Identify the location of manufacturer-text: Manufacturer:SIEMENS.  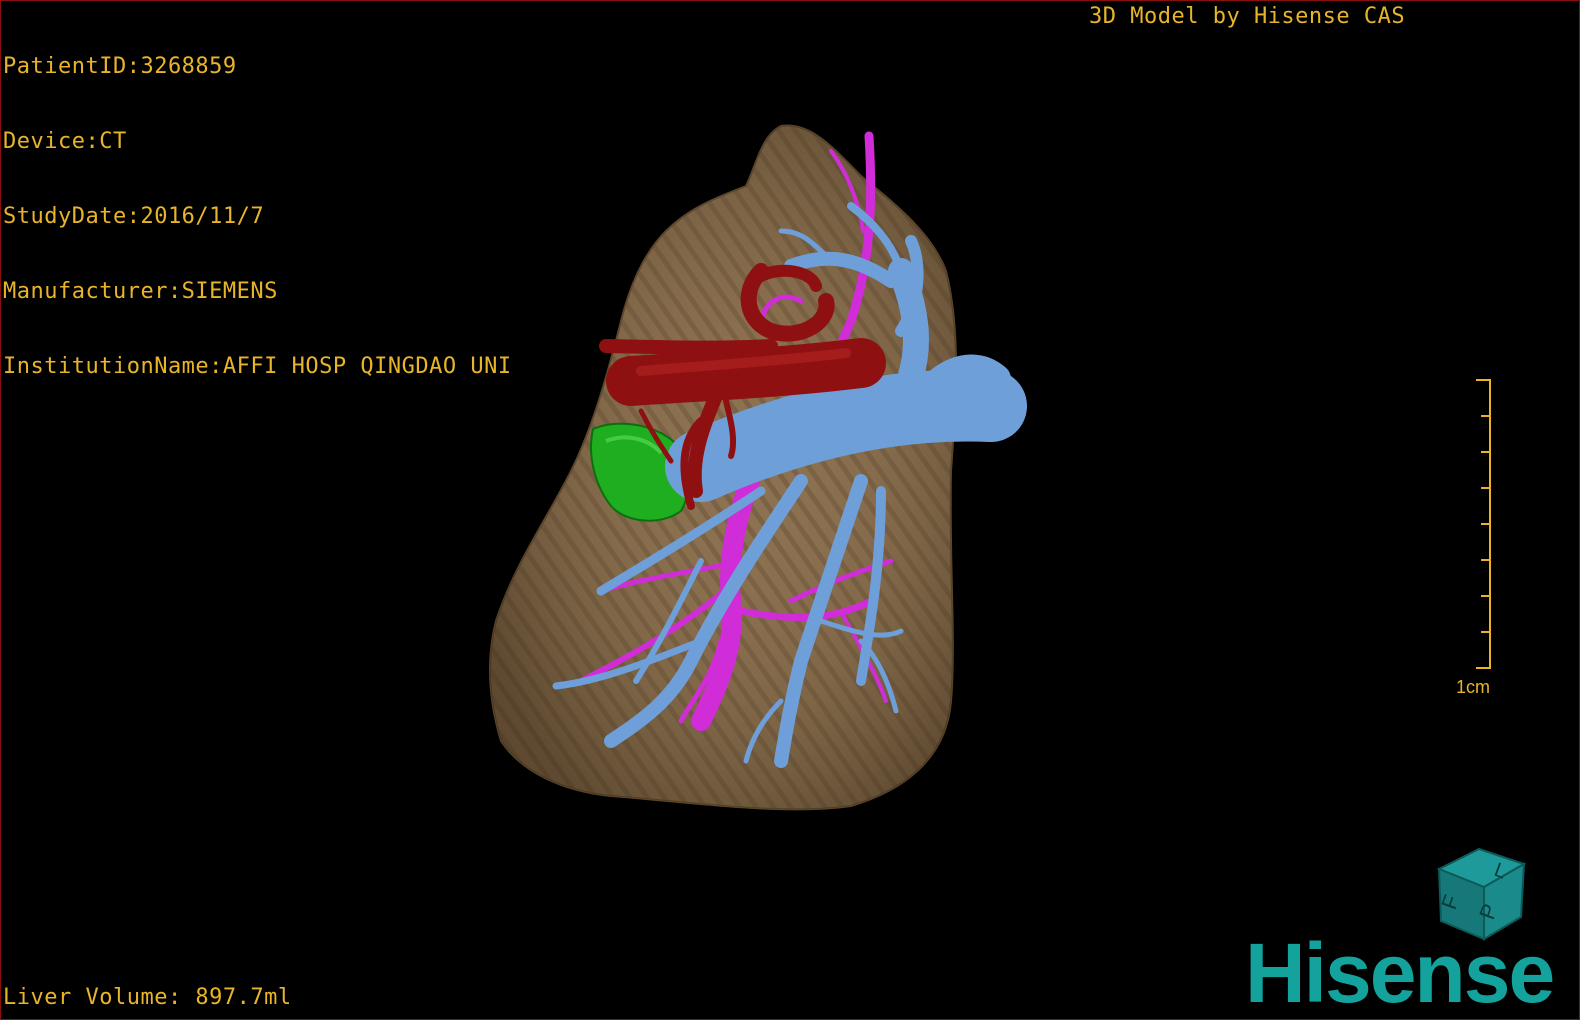
(140, 291).